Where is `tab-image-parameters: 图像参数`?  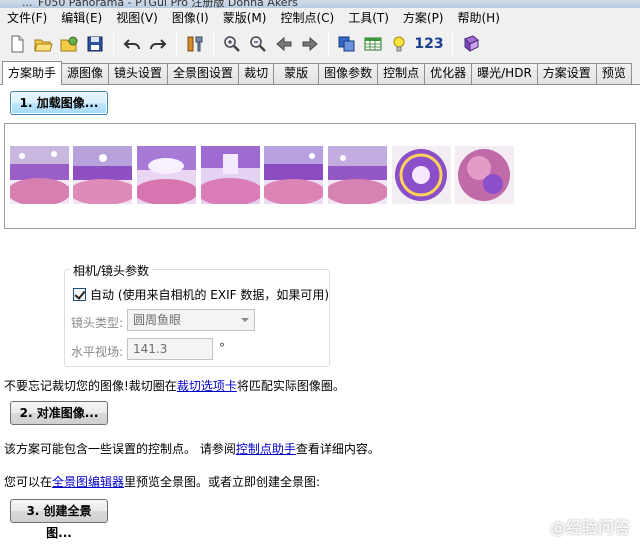 tab-image-parameters: 图像参数 is located at coordinates (348, 73).